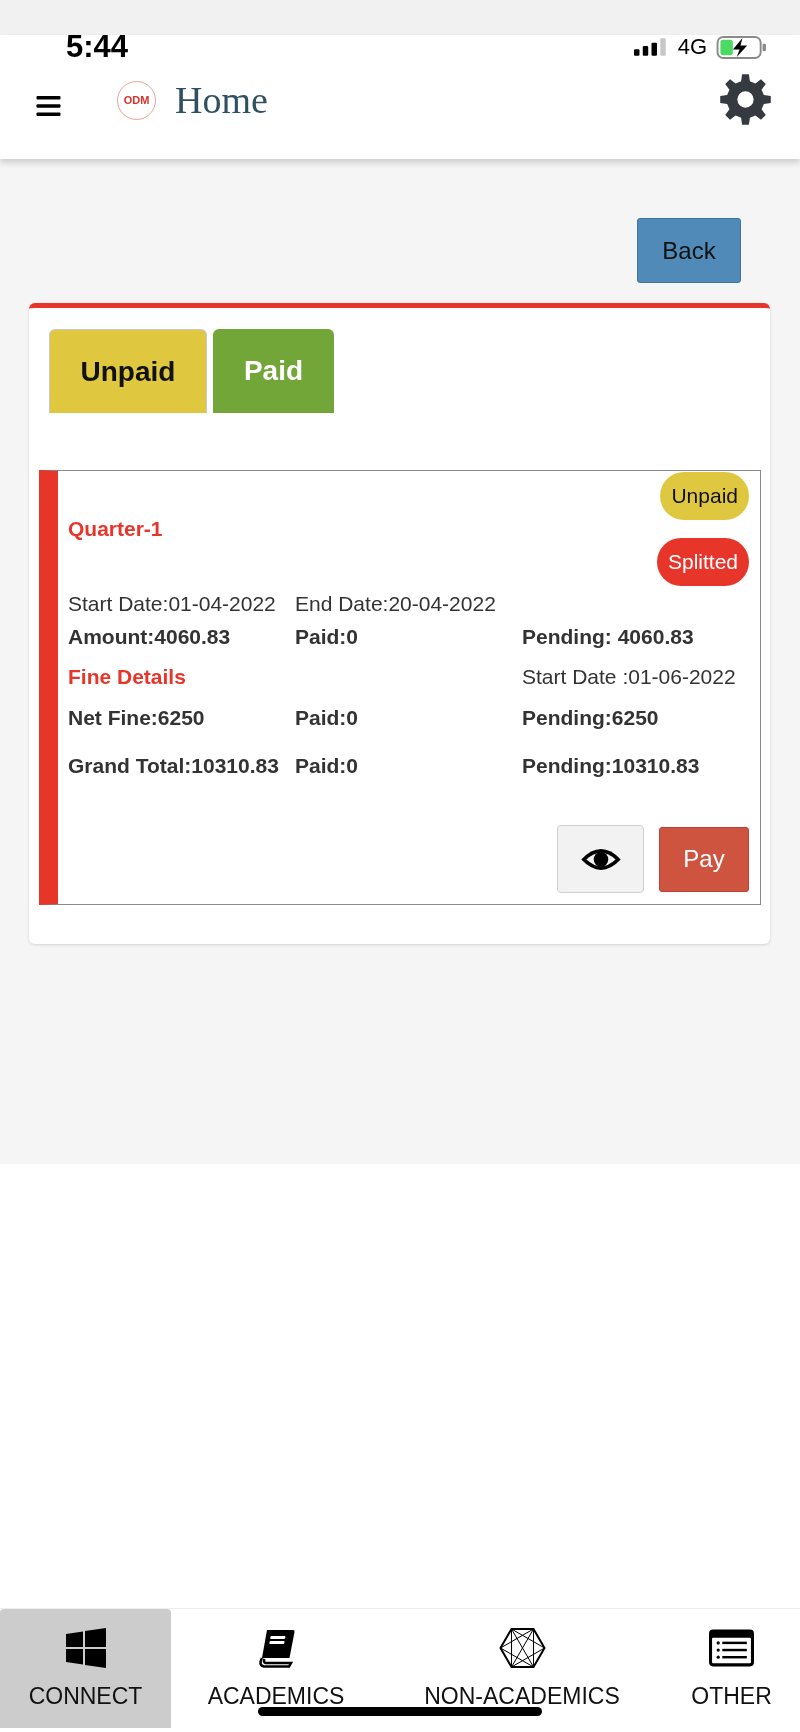 Image resolution: width=800 pixels, height=1732 pixels. What do you see at coordinates (702, 562) in the screenshot?
I see `status-badge: Splitted` at bounding box center [702, 562].